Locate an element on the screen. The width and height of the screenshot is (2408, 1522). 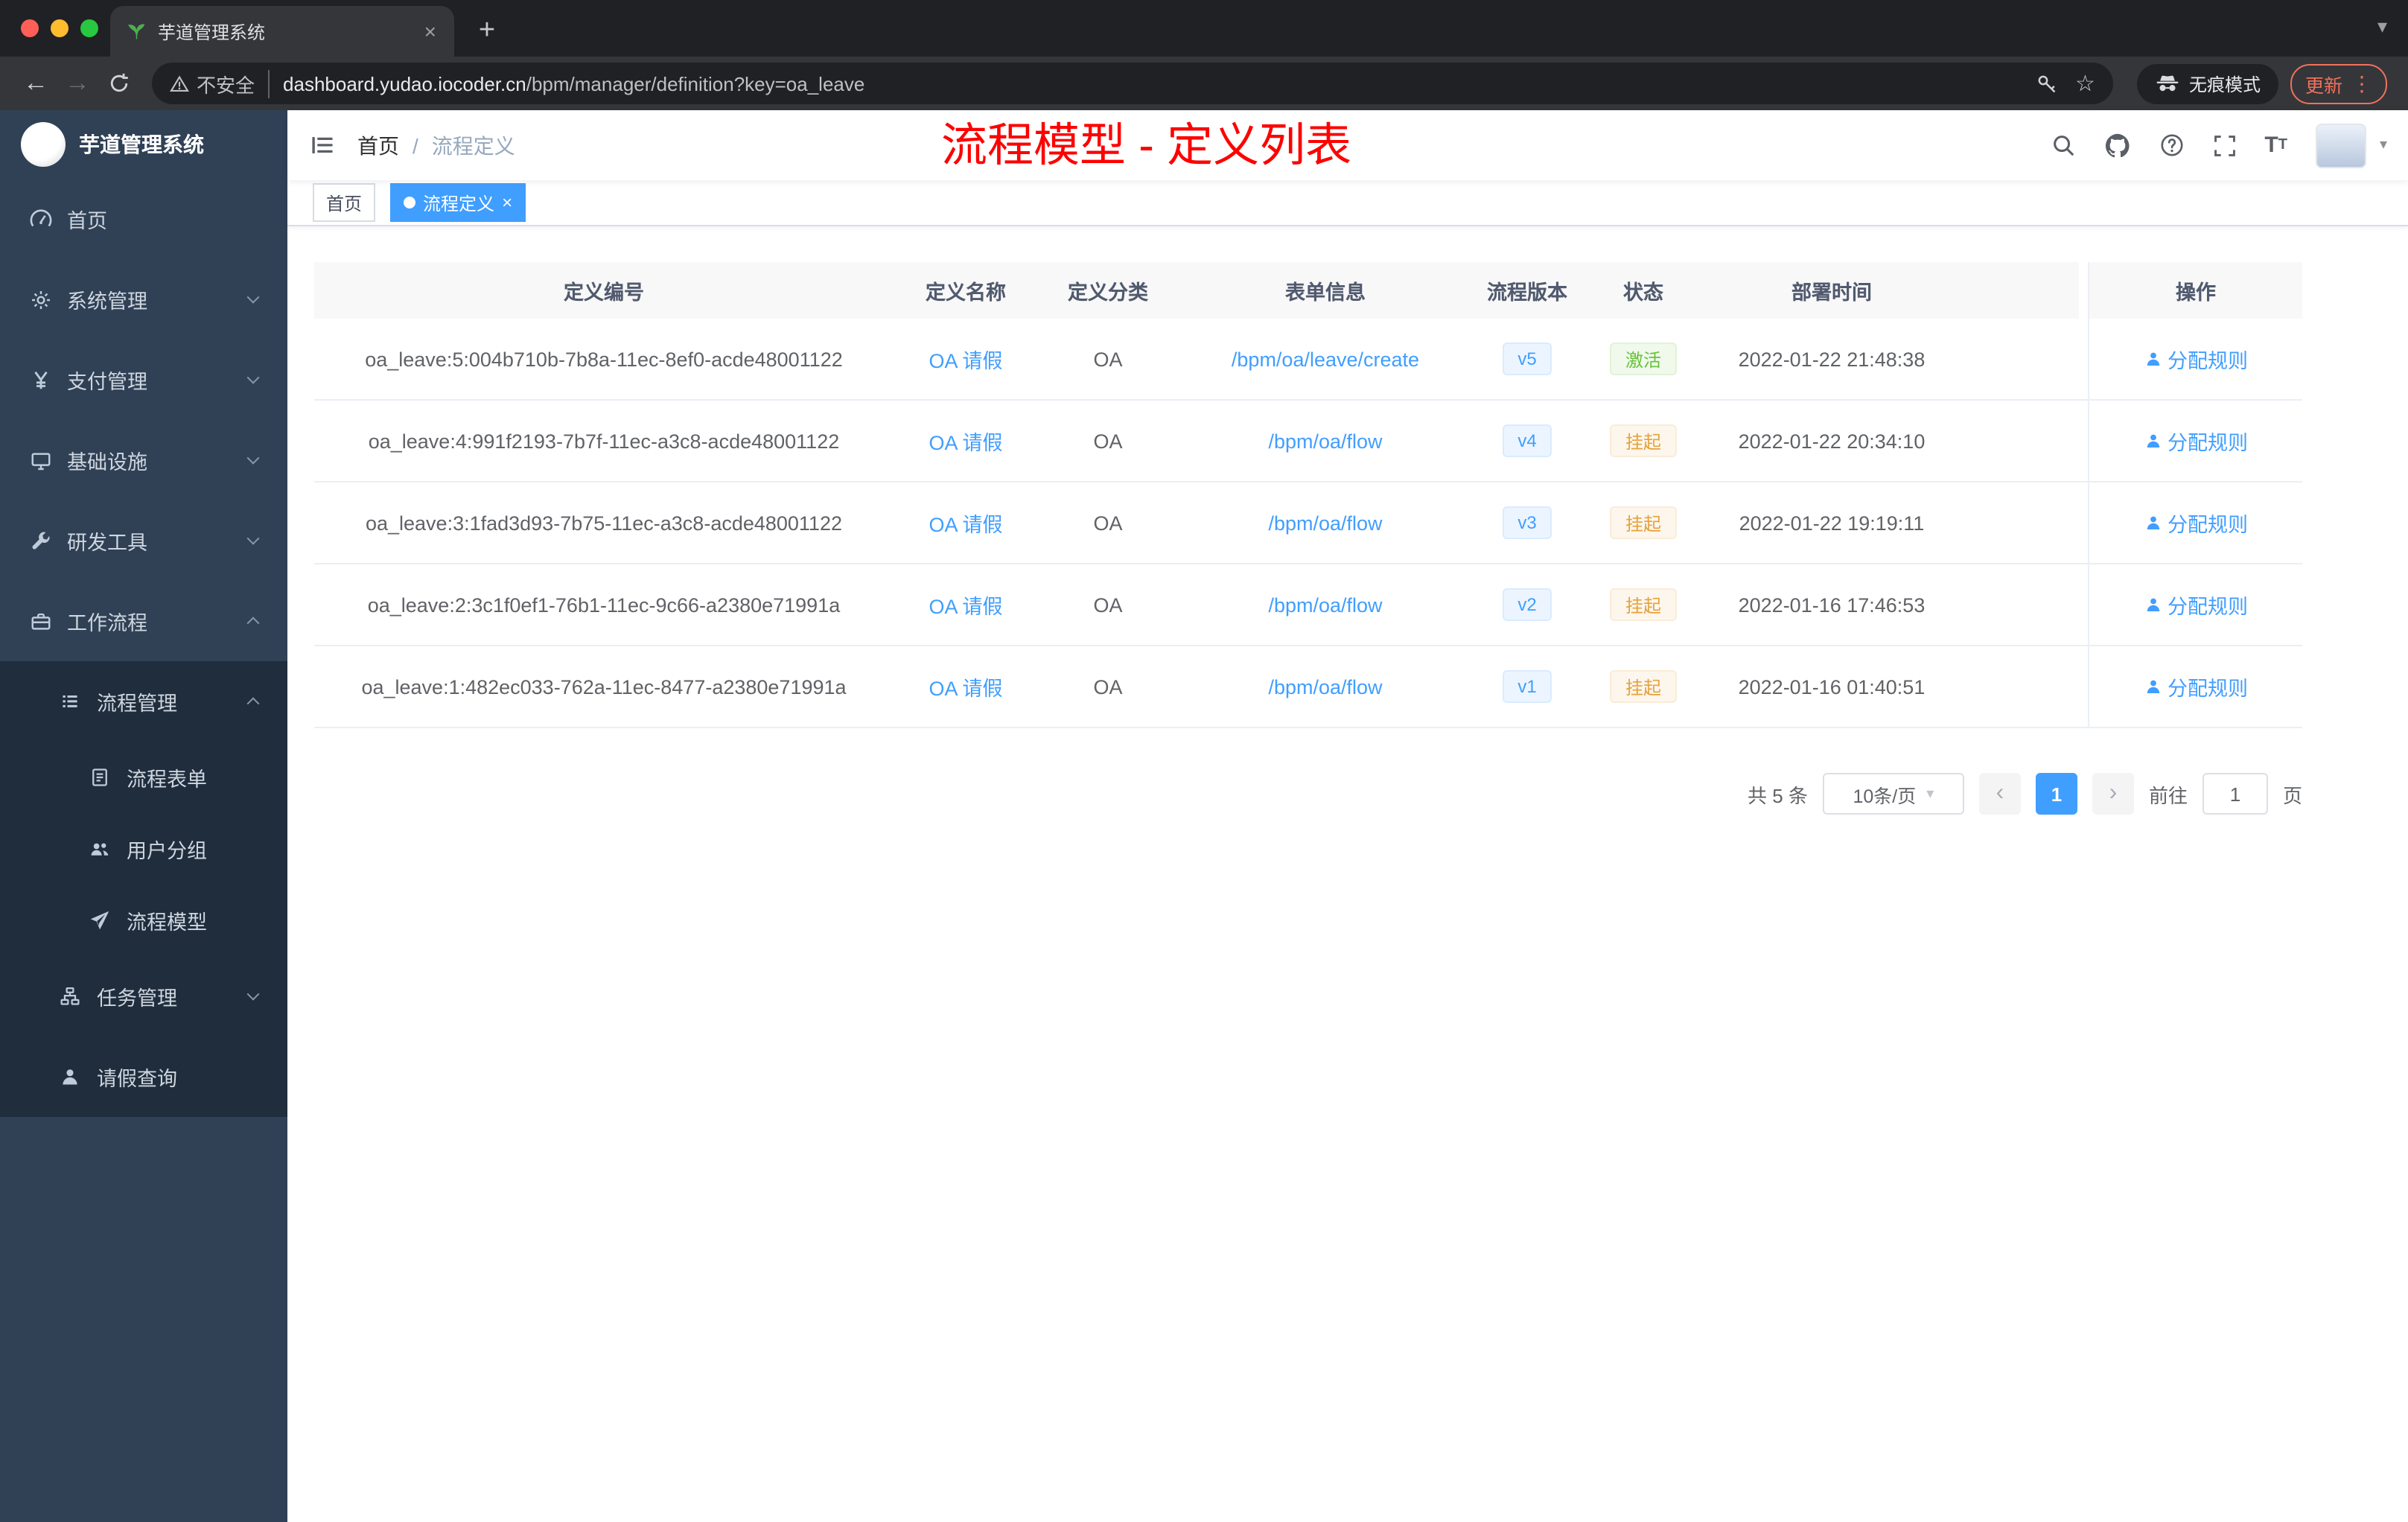
navbar-actions: ▾ is located at coordinates (2229, 145).